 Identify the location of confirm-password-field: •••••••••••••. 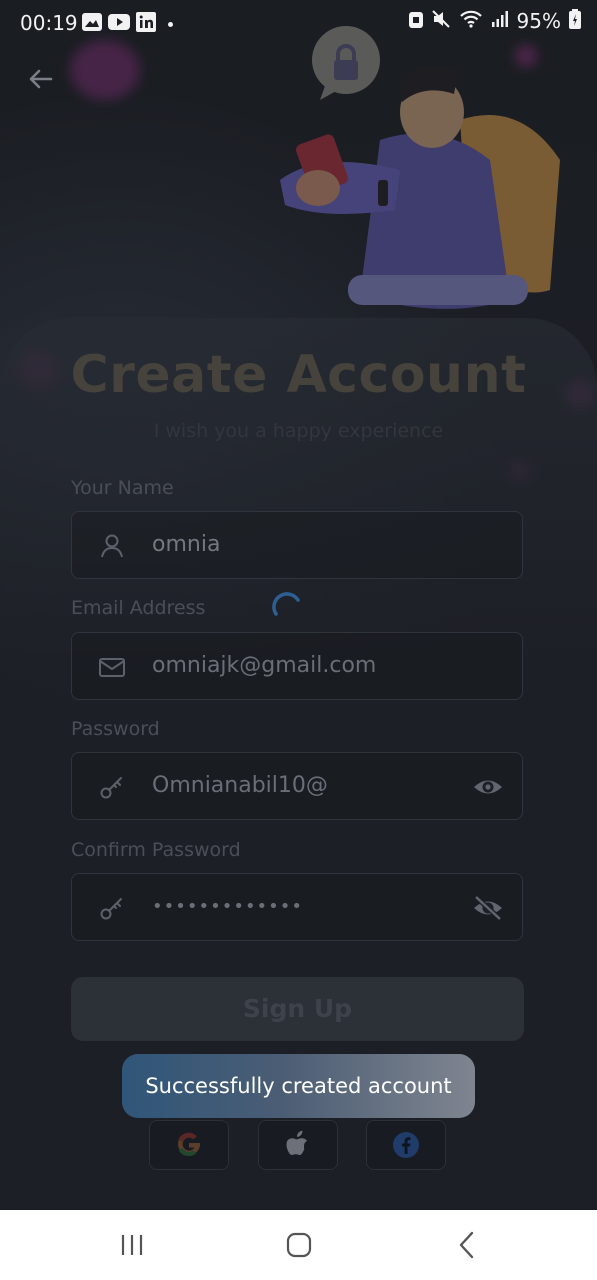
(297, 907).